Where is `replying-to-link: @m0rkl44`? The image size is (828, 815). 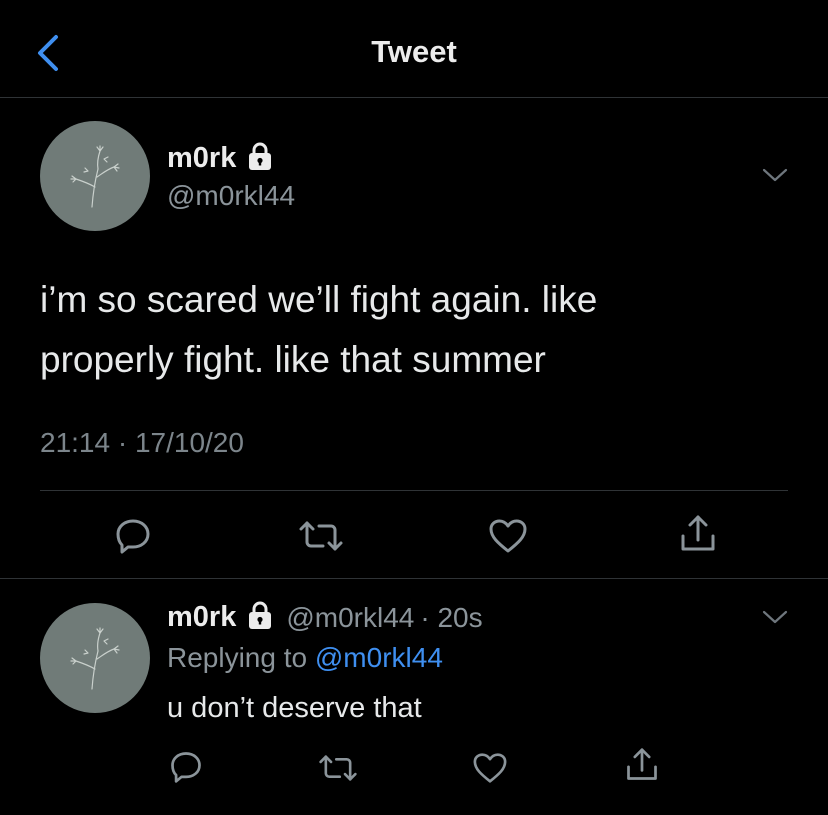 replying-to-link: @m0rkl44 is located at coordinates (379, 657).